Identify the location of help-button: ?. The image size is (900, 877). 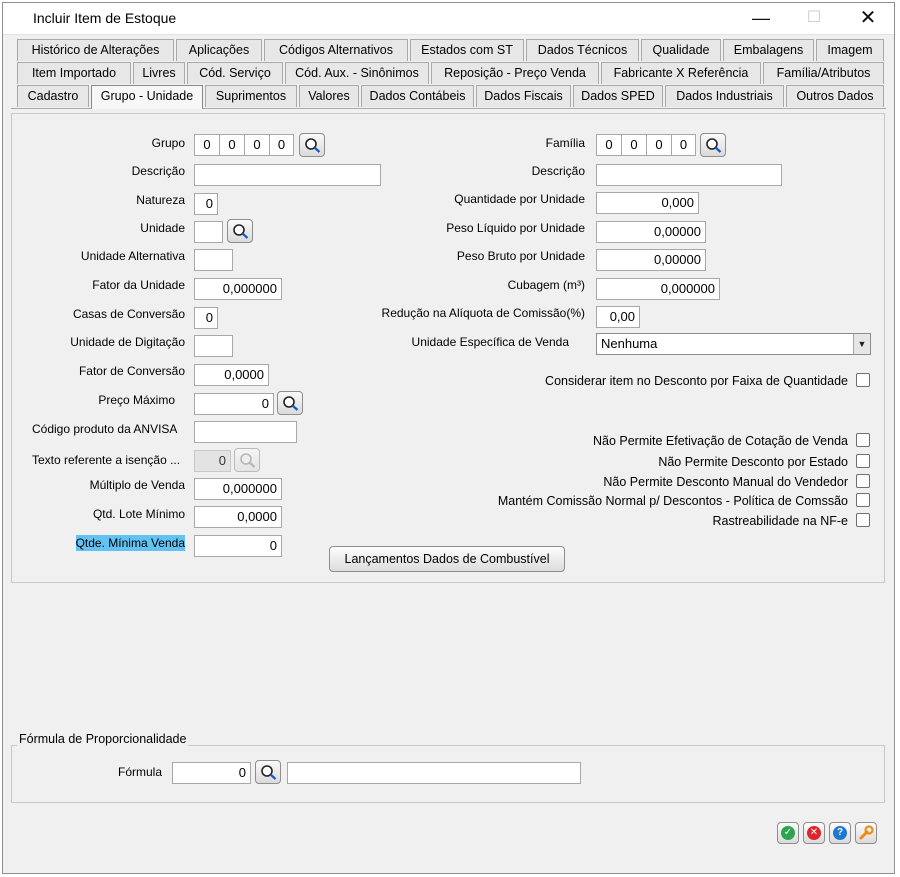
(840, 833).